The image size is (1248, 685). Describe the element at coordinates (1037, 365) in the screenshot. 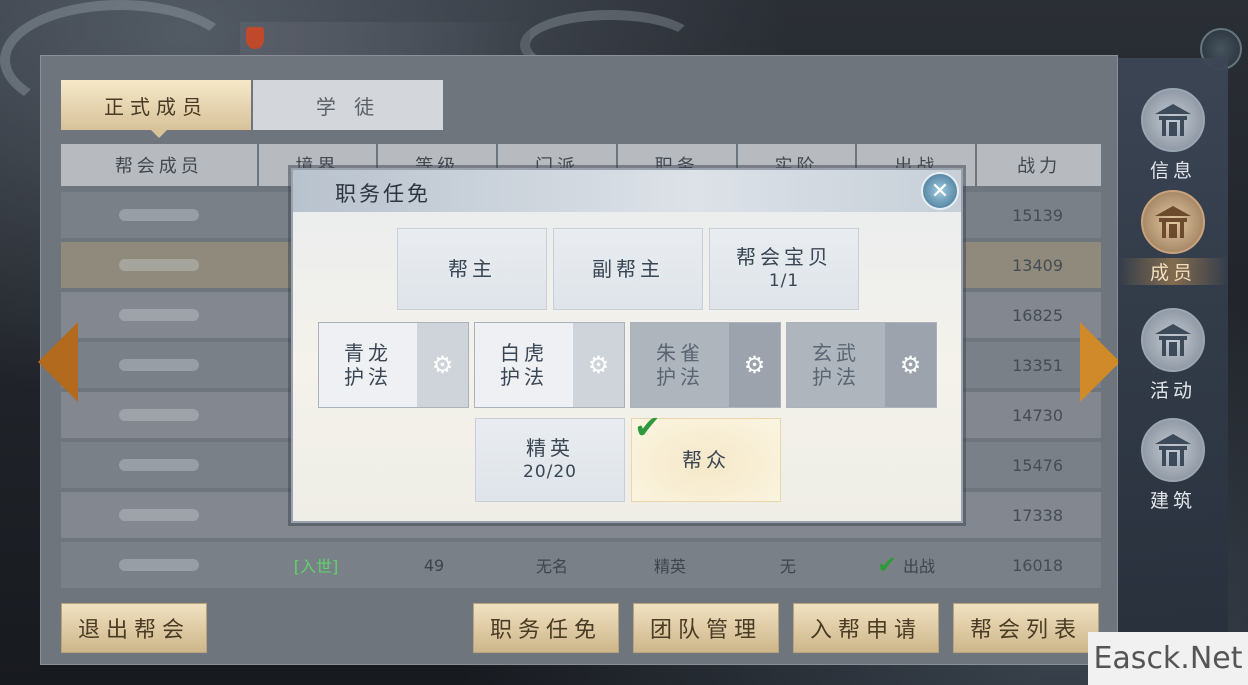

I see `power-value: 13351` at that location.